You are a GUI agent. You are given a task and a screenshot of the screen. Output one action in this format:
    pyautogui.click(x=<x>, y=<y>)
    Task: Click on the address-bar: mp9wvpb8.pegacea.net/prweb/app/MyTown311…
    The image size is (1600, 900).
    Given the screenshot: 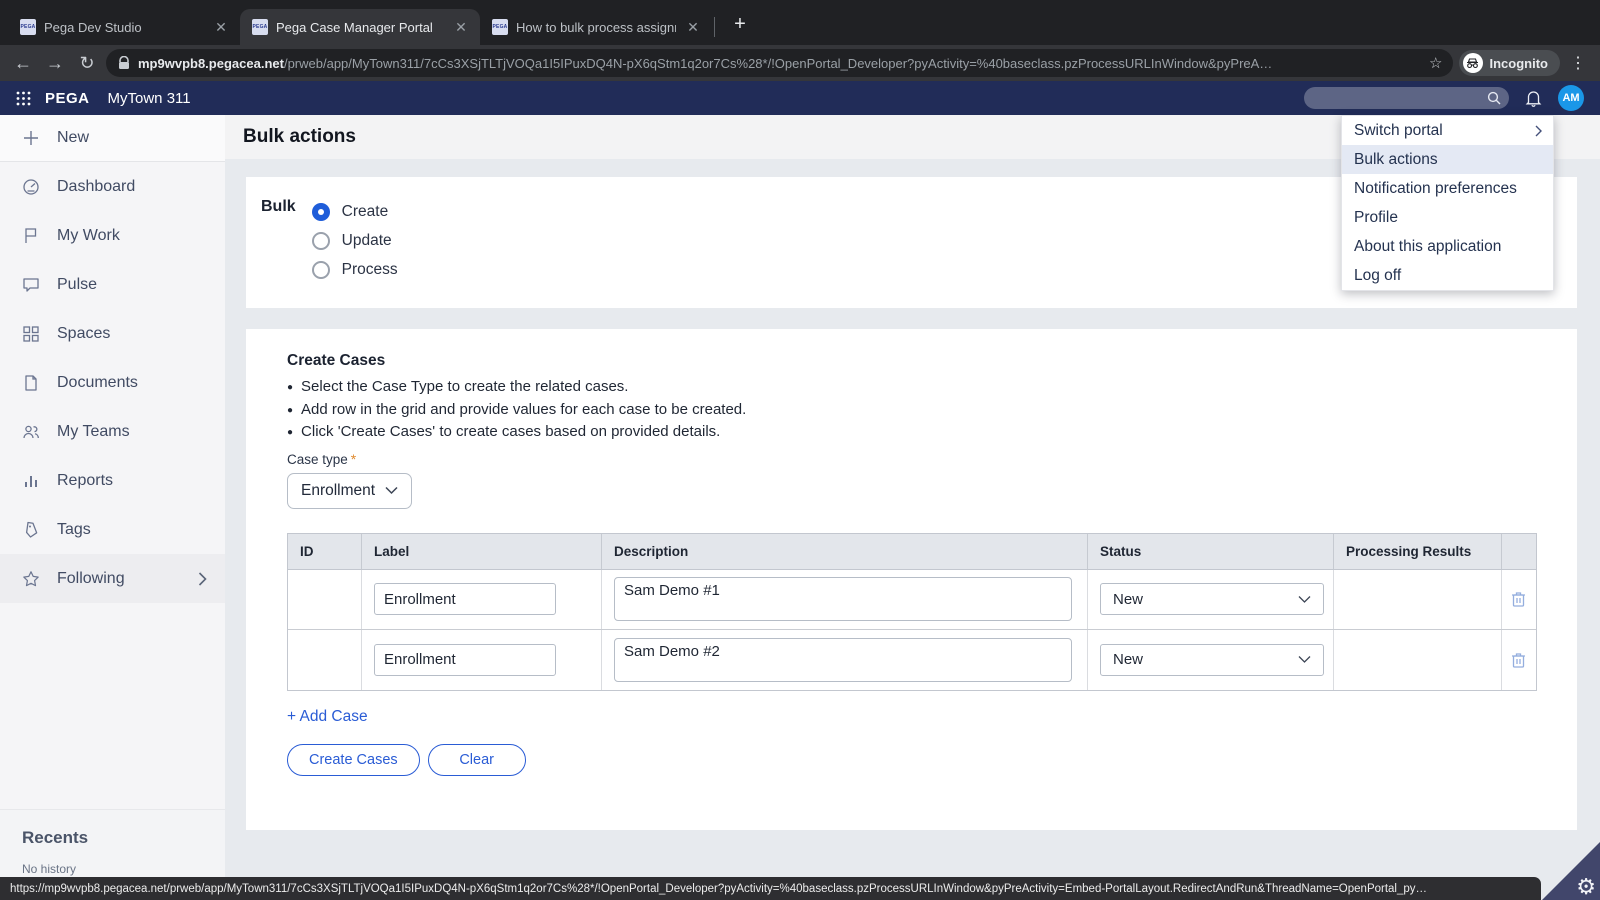 What is the action you would take?
    pyautogui.click(x=779, y=63)
    